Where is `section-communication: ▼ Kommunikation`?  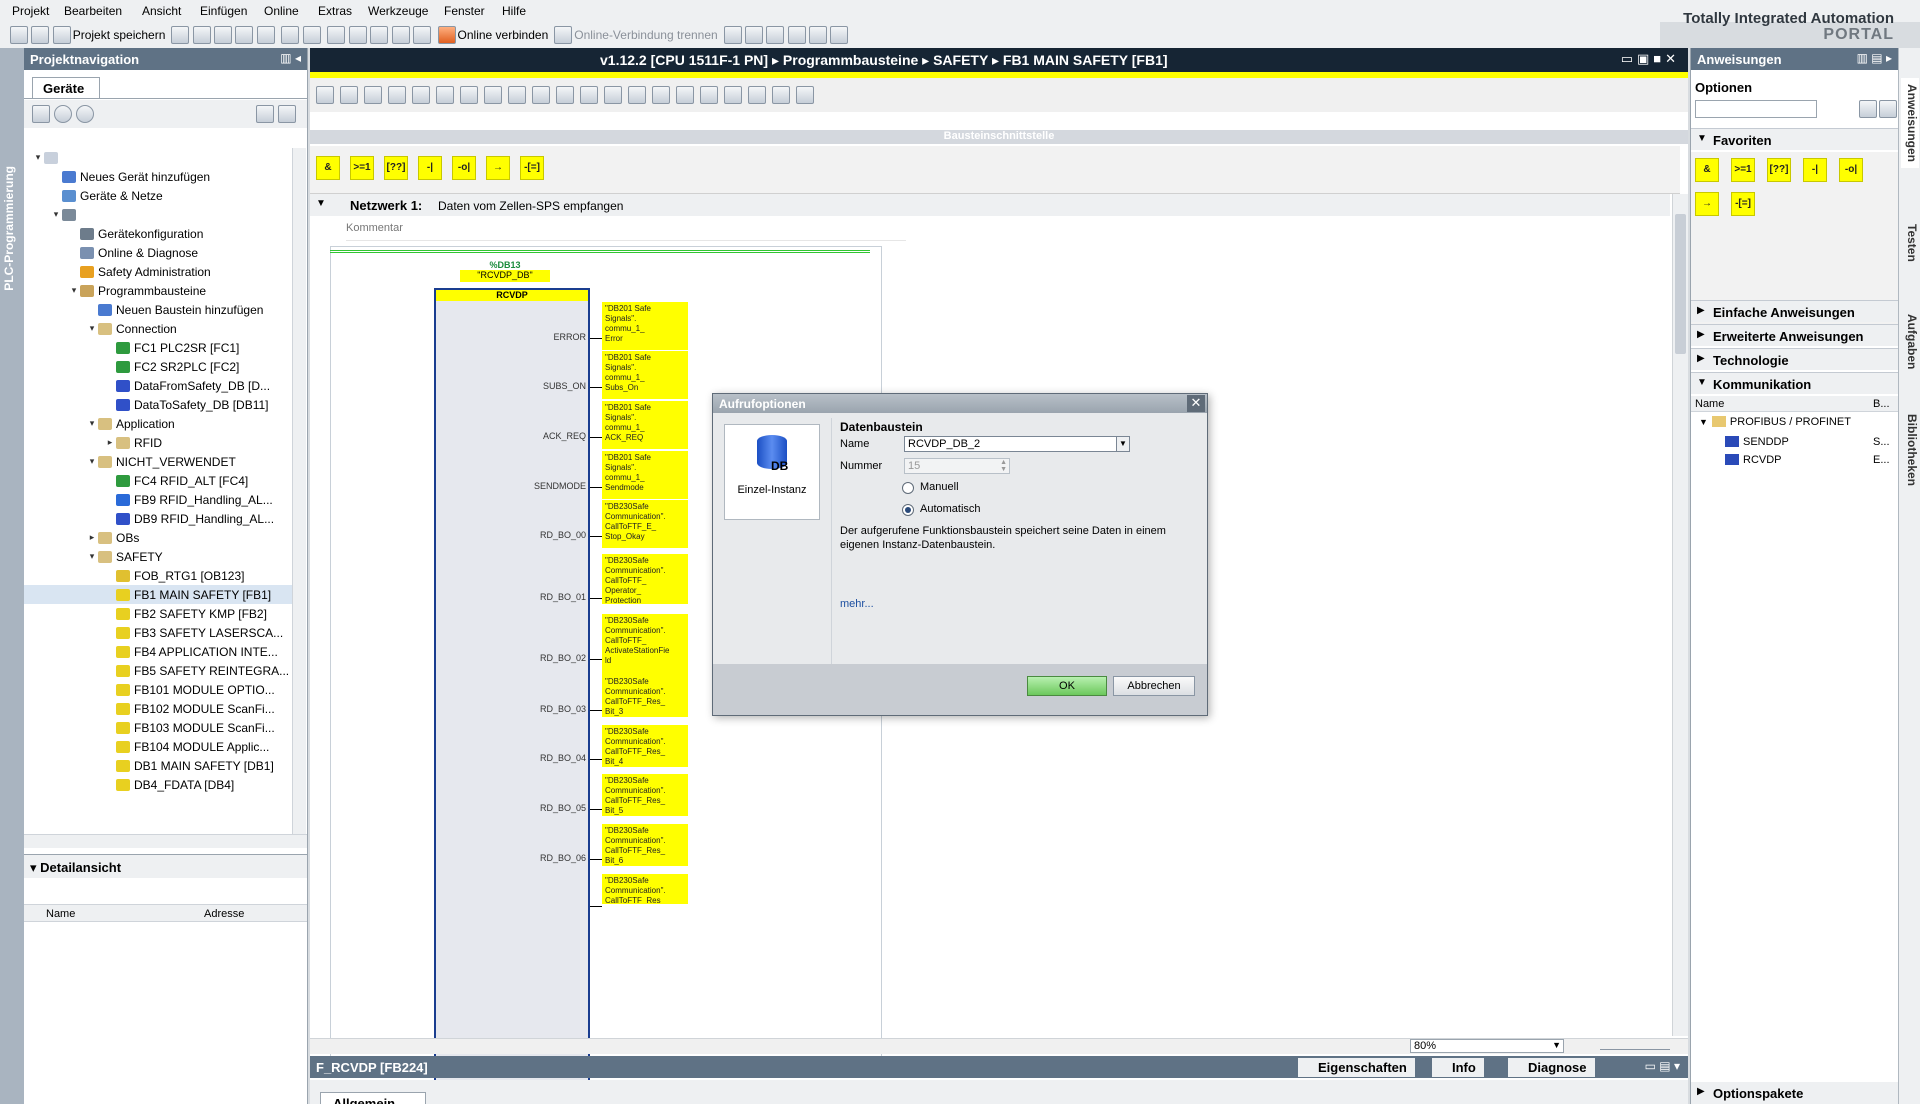 section-communication: ▼ Kommunikation is located at coordinates (1794, 383).